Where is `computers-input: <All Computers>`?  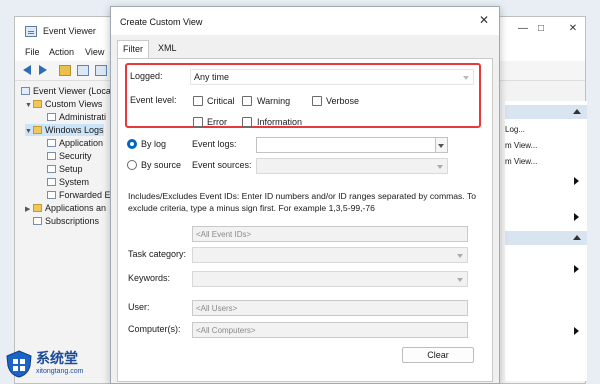
computers-input: <All Computers> is located at coordinates (330, 330).